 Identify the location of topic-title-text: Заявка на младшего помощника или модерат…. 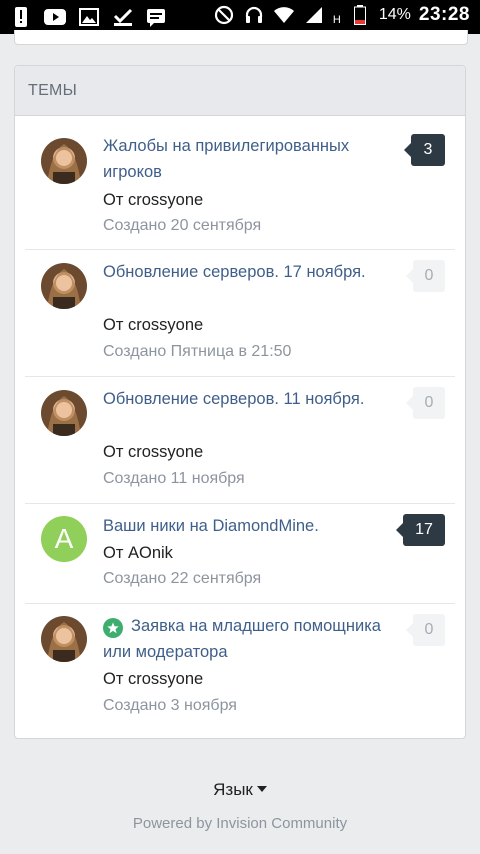
(242, 639).